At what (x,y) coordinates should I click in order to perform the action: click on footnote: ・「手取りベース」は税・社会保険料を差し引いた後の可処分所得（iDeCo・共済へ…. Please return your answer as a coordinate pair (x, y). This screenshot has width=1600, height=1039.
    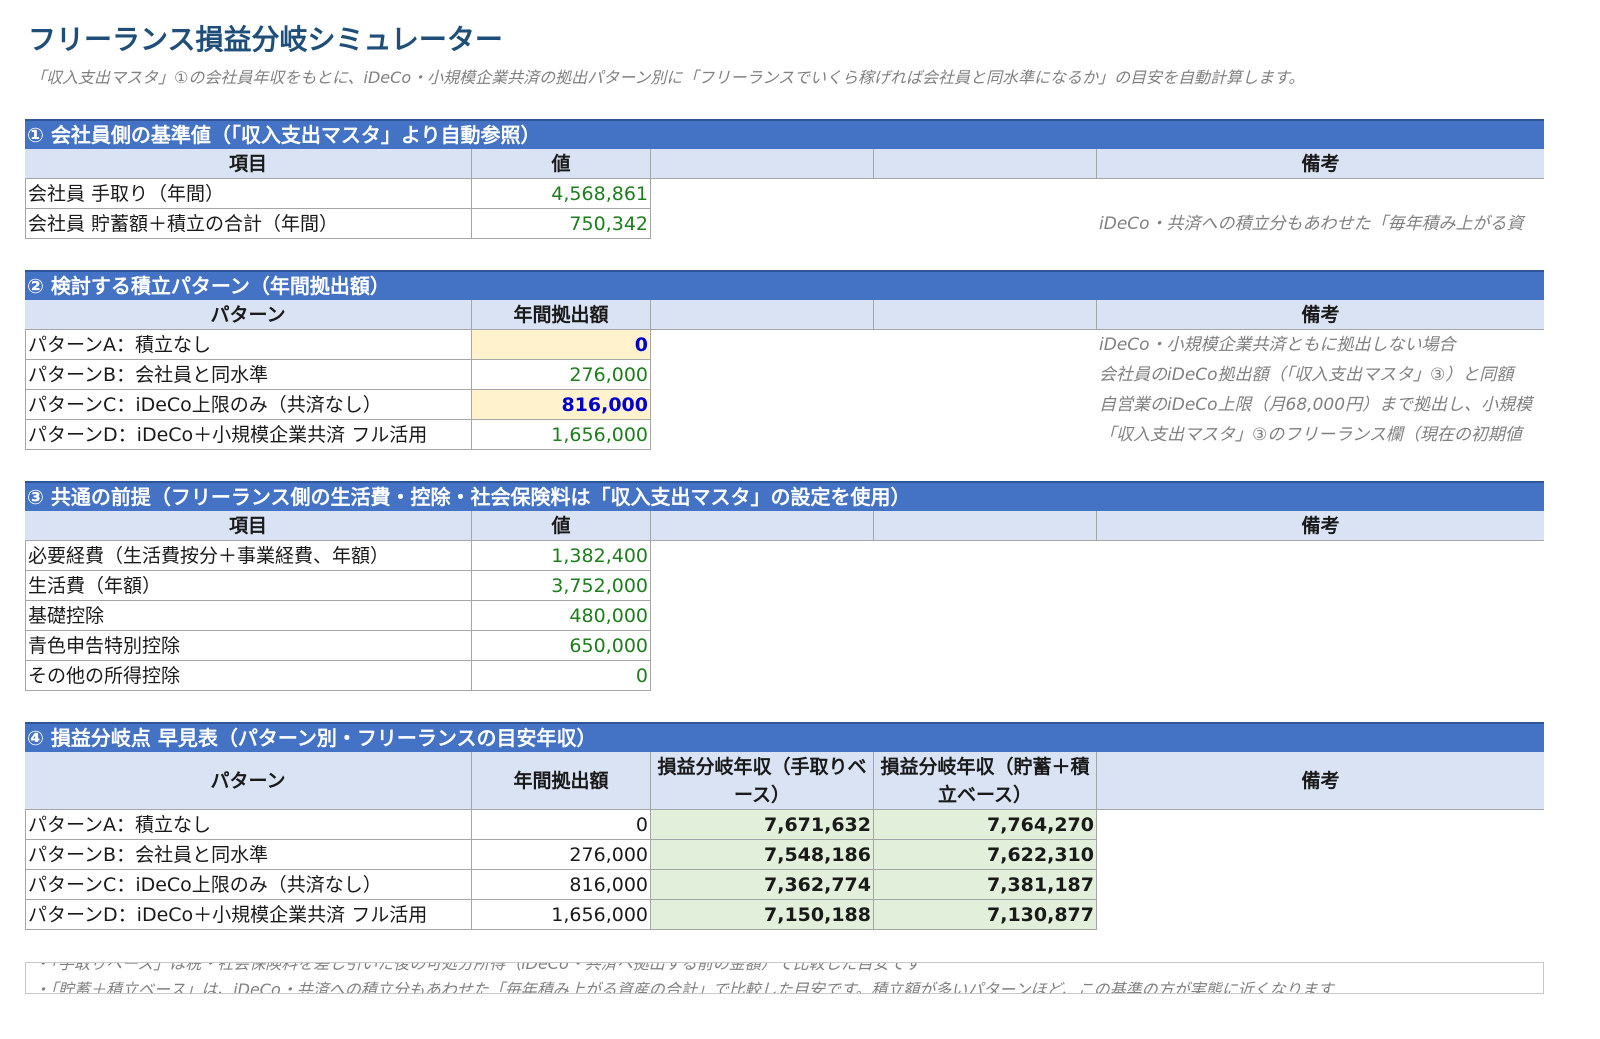
    Looking at the image, I should click on (477, 967).